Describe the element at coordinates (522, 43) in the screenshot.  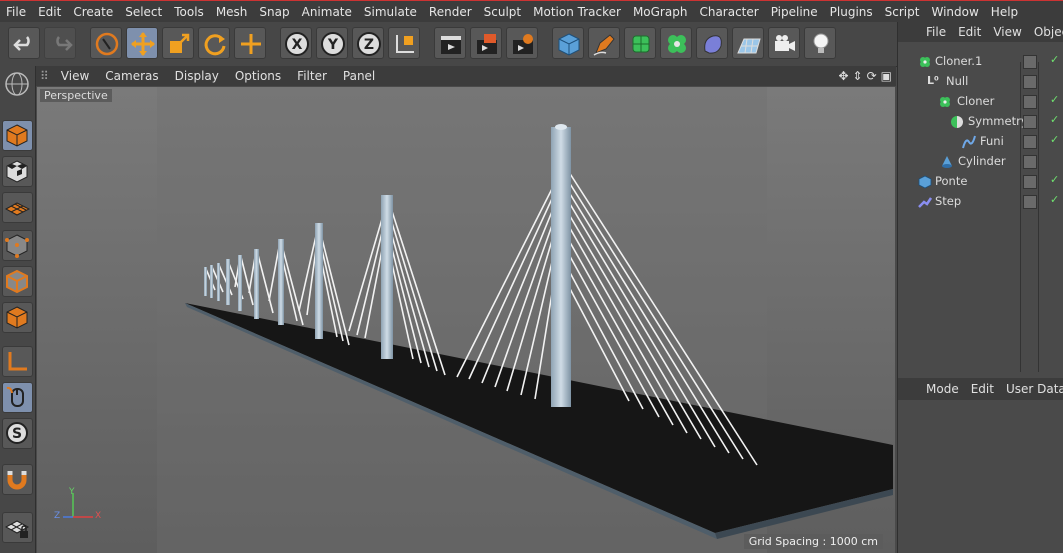
I see `render-settings-button` at that location.